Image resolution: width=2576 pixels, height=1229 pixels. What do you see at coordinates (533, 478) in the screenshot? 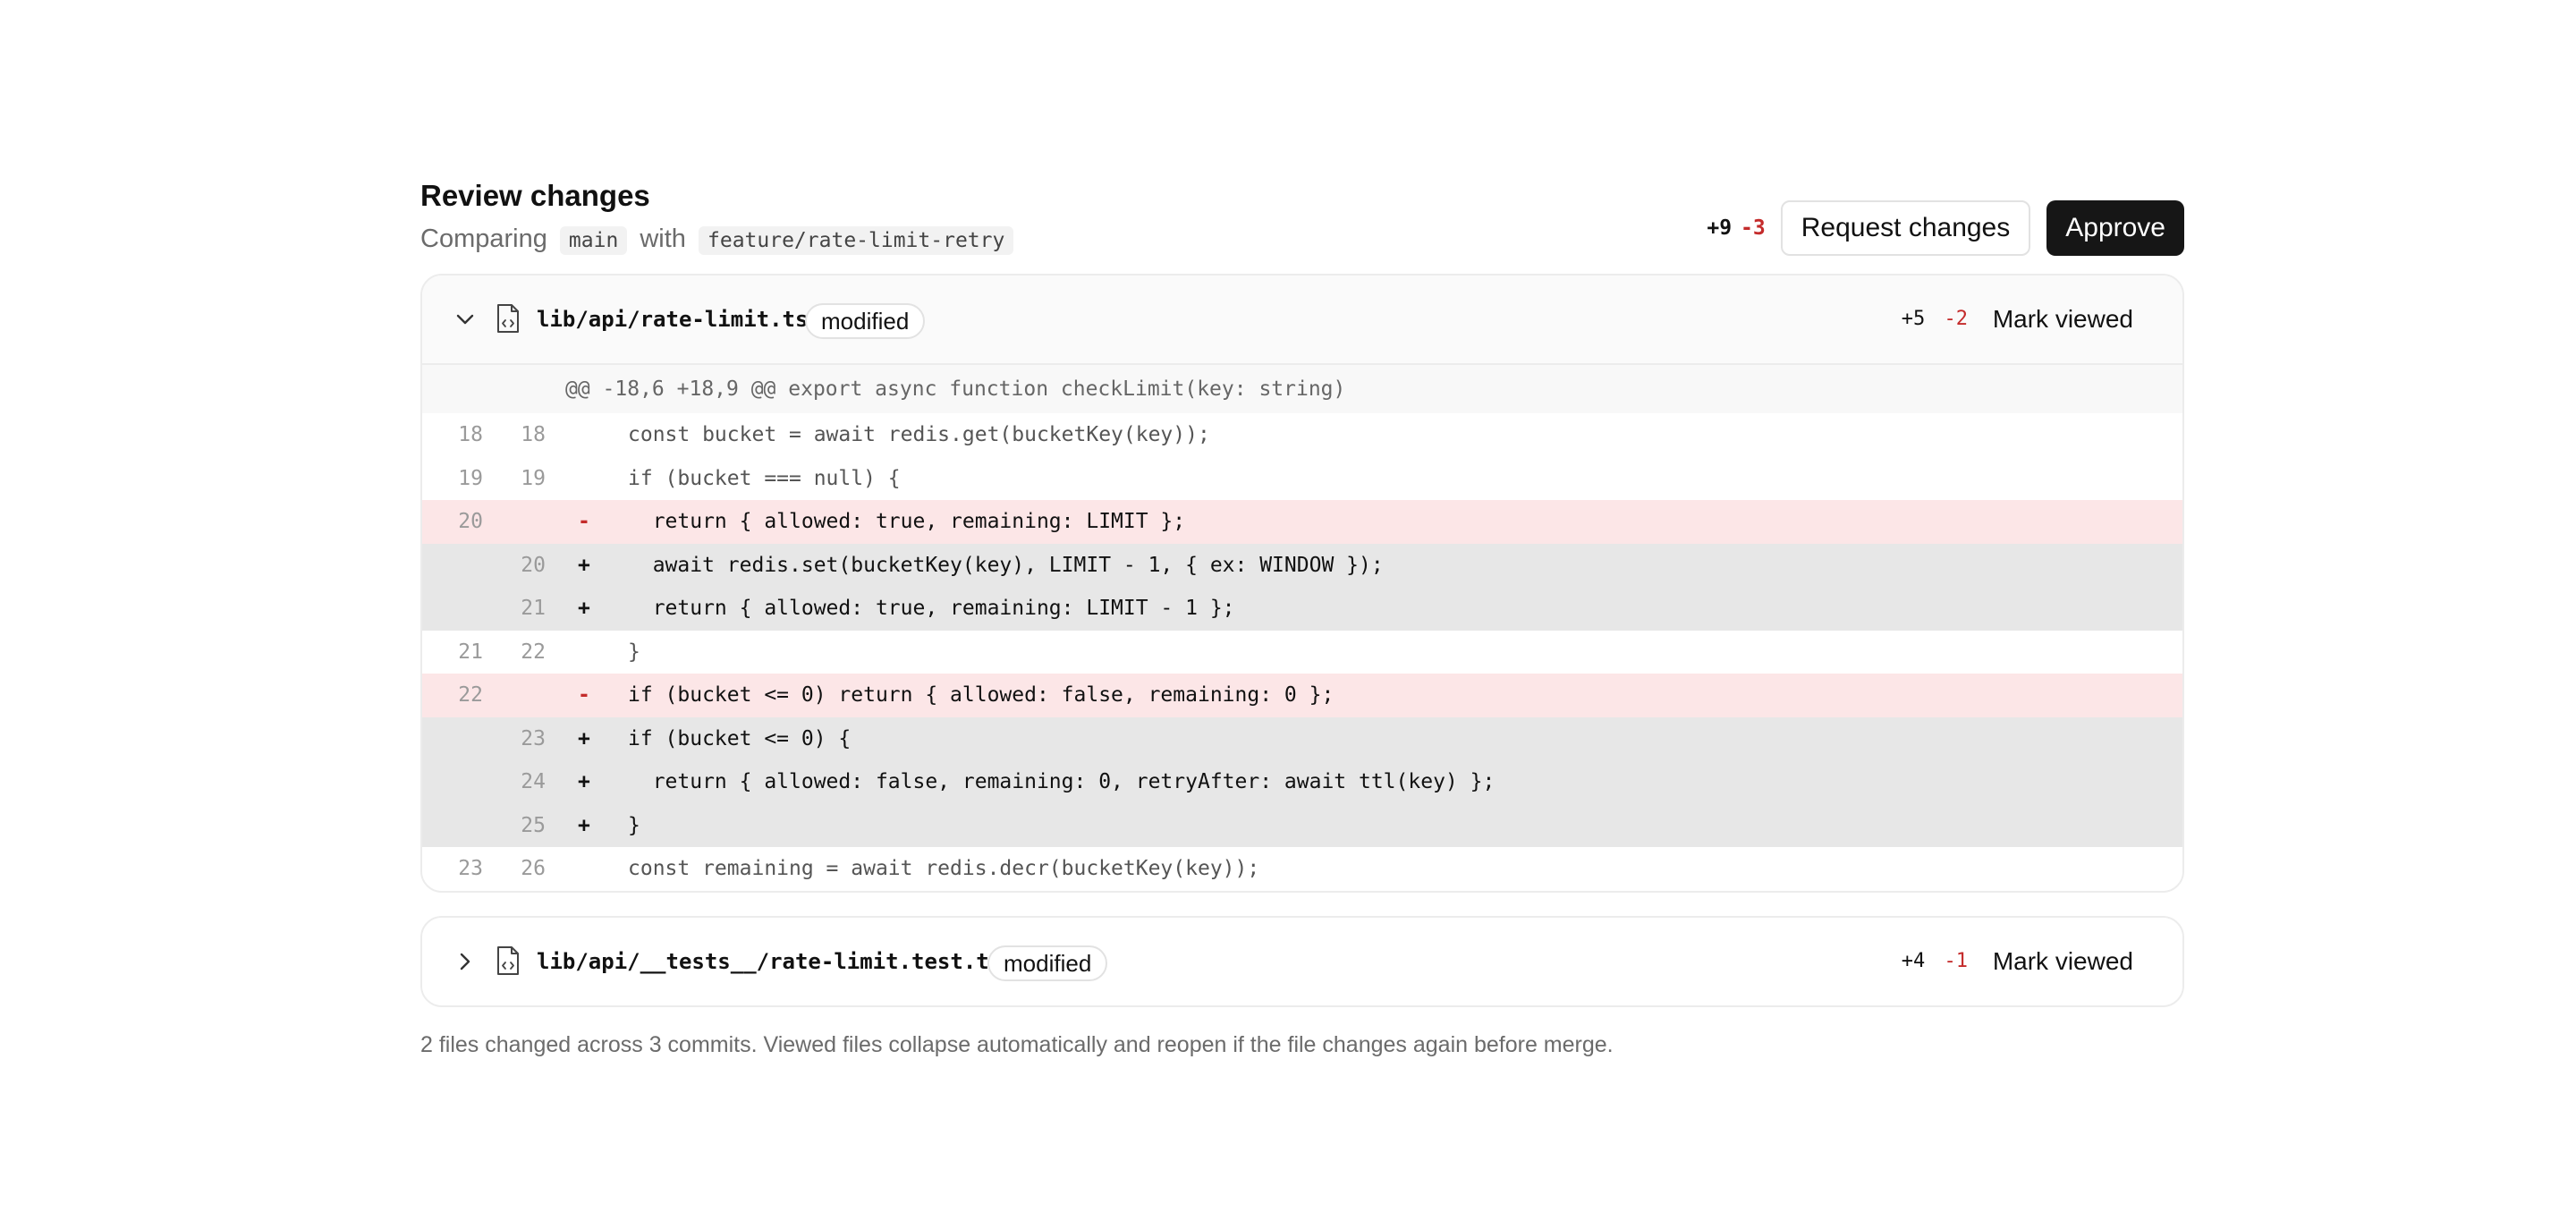
I see `new-line-number: 19` at bounding box center [533, 478].